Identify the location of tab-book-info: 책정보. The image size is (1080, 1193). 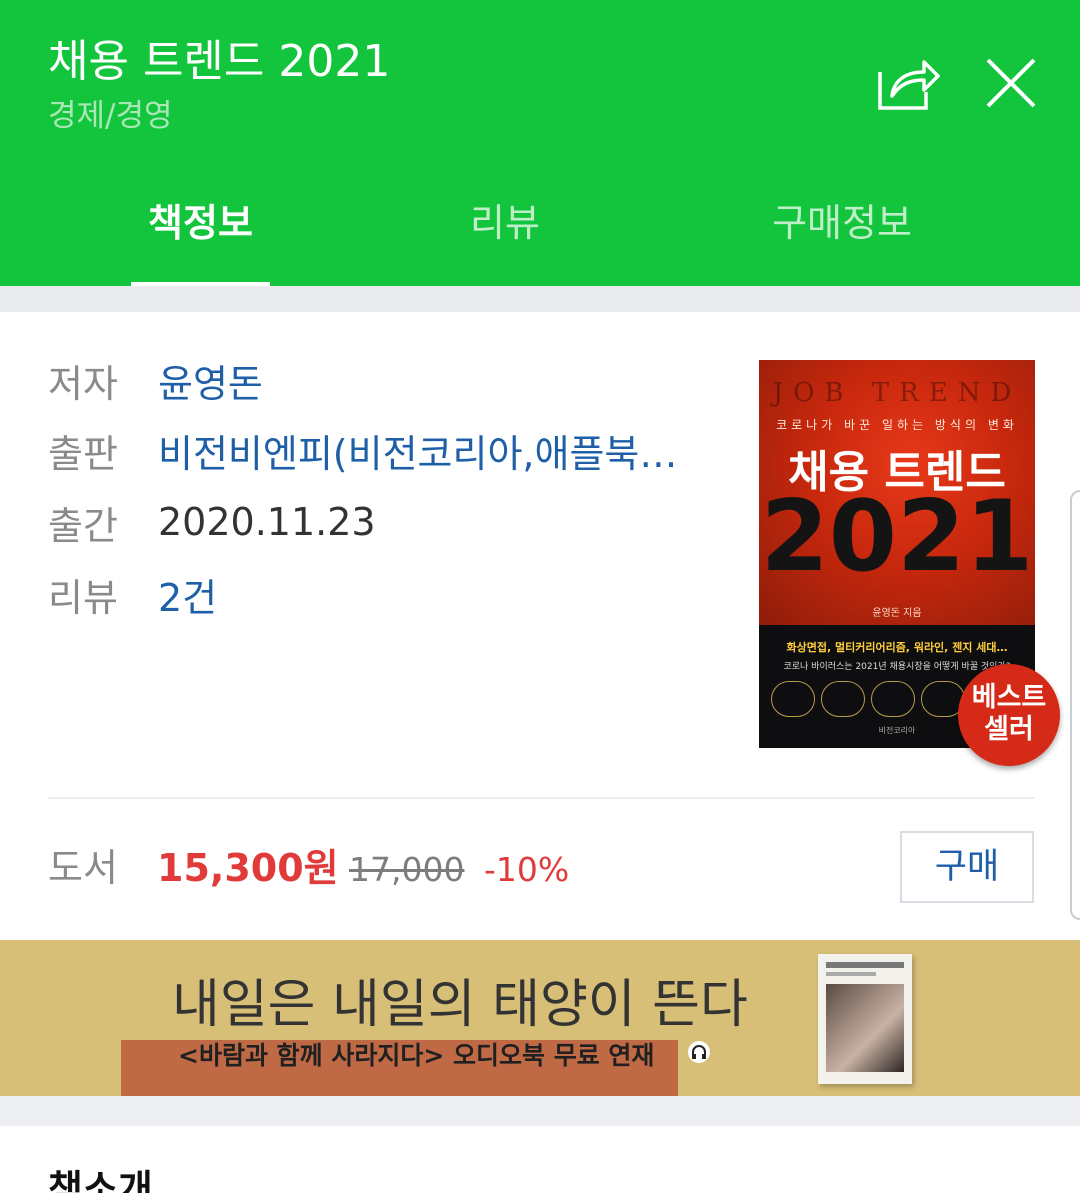
(200, 223).